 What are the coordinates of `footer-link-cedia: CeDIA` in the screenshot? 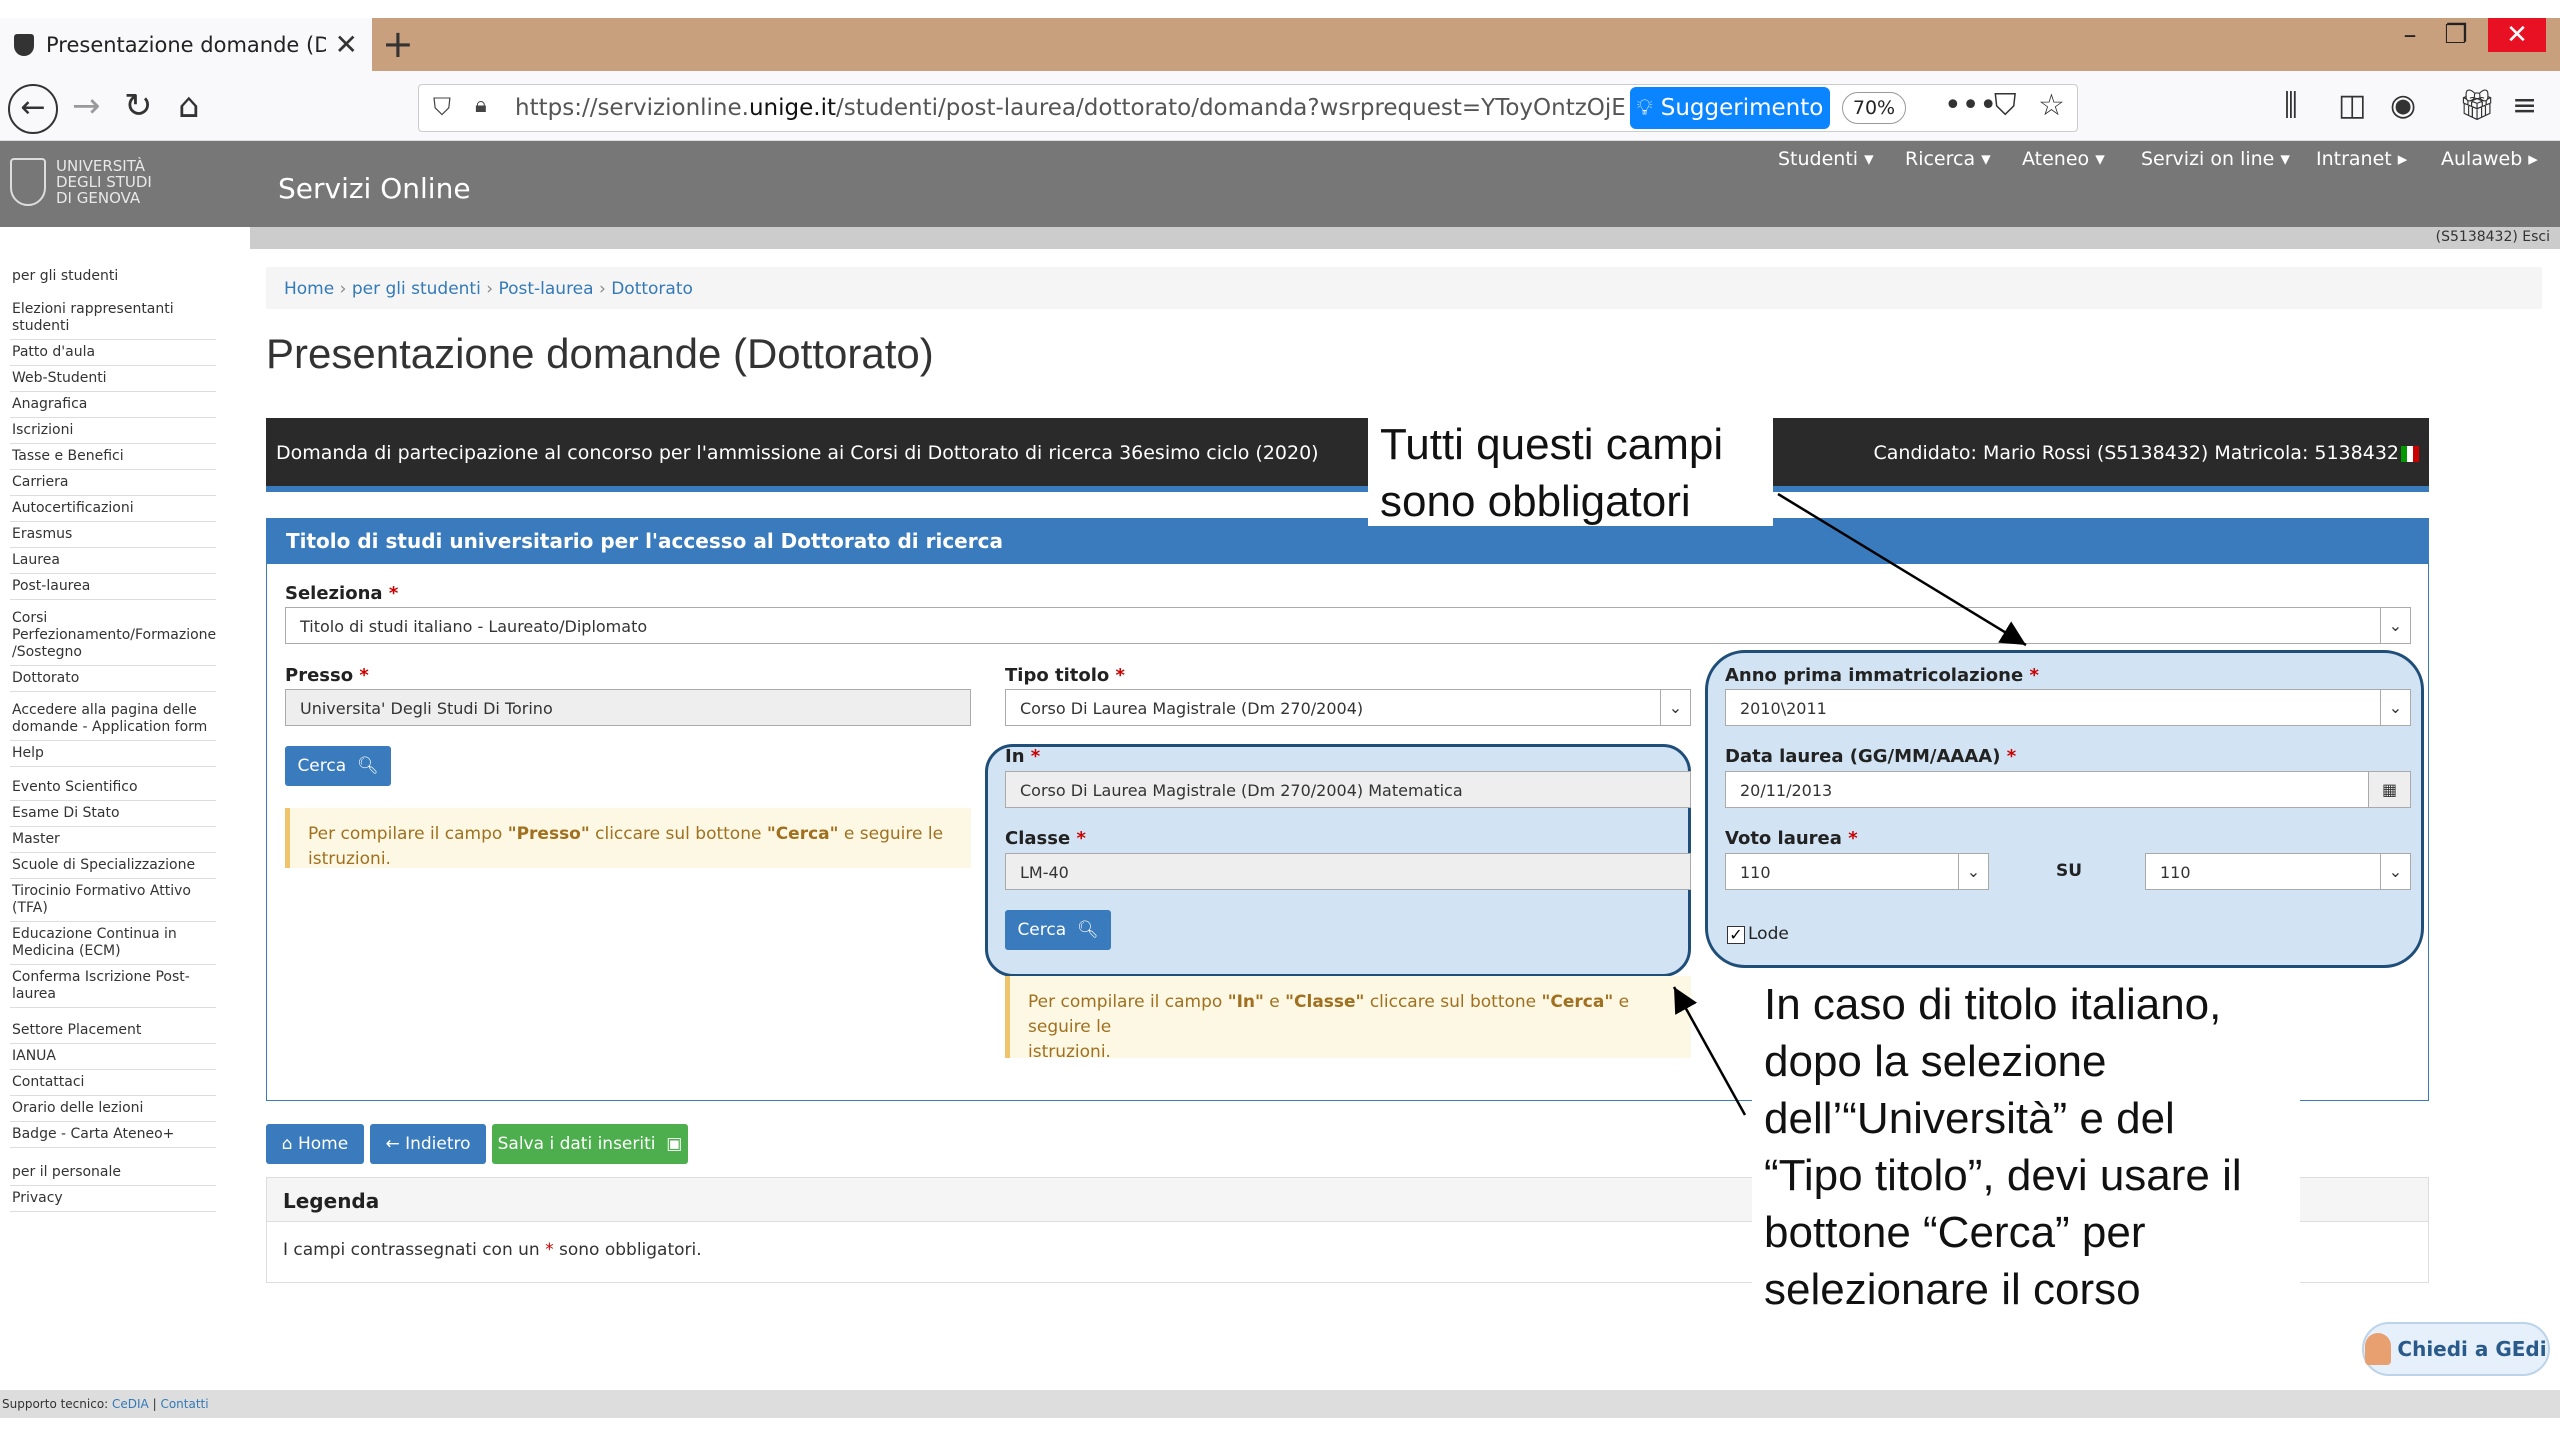 It's located at (130, 1404).